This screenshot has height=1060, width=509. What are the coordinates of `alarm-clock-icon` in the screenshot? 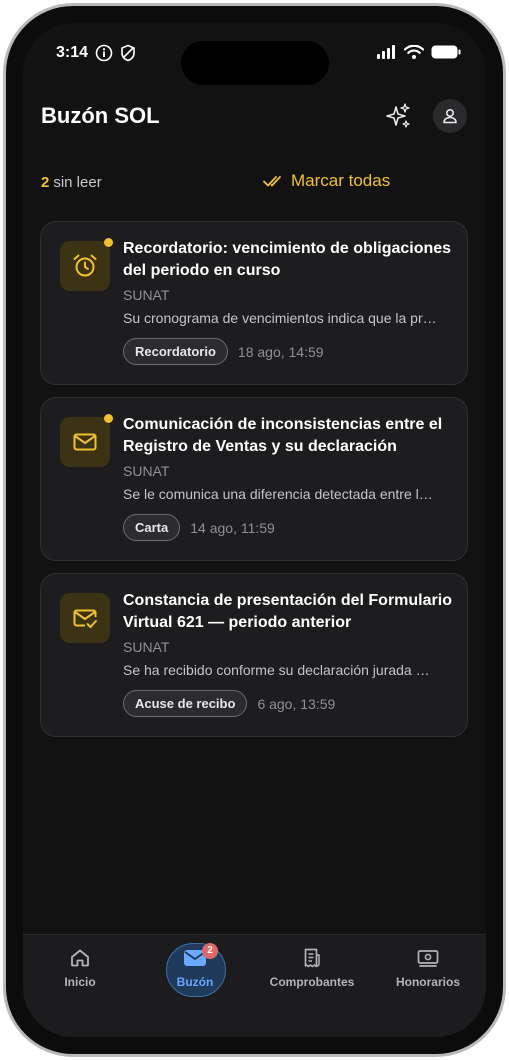 It's located at (85, 265).